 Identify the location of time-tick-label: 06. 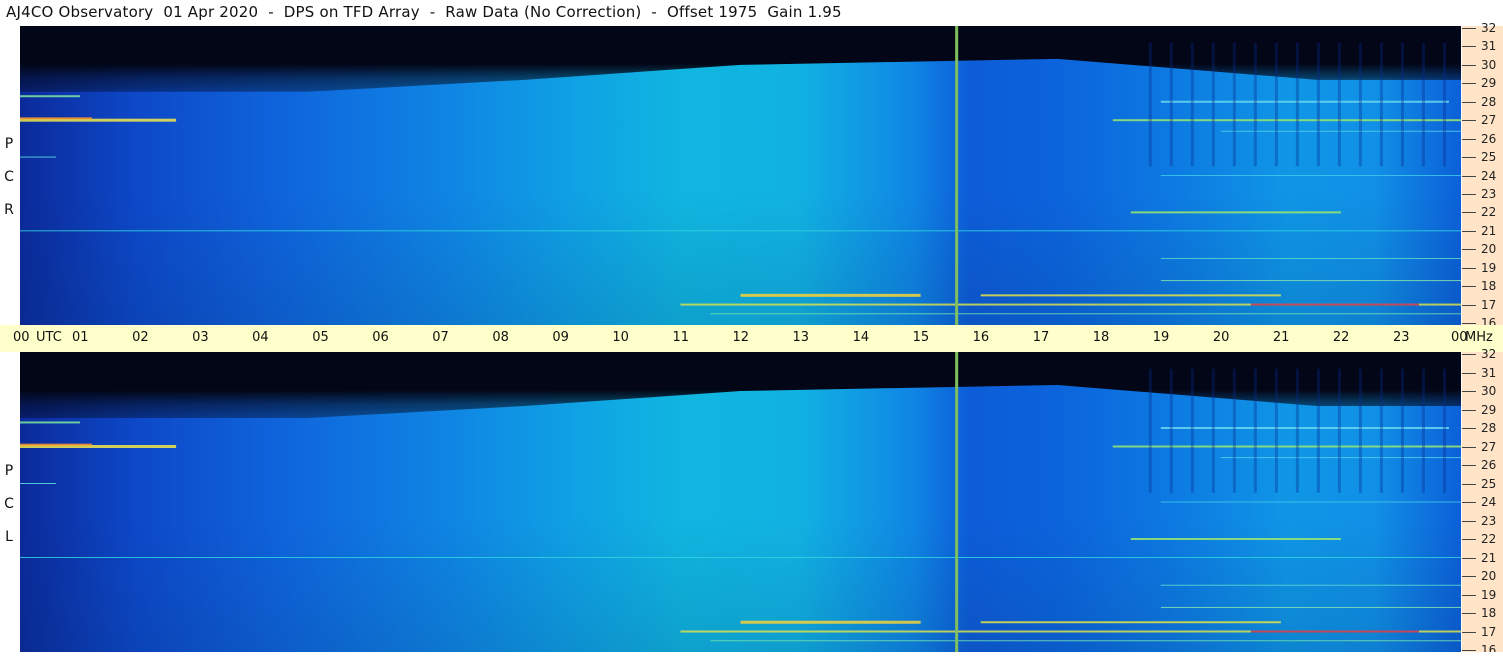
(380, 337).